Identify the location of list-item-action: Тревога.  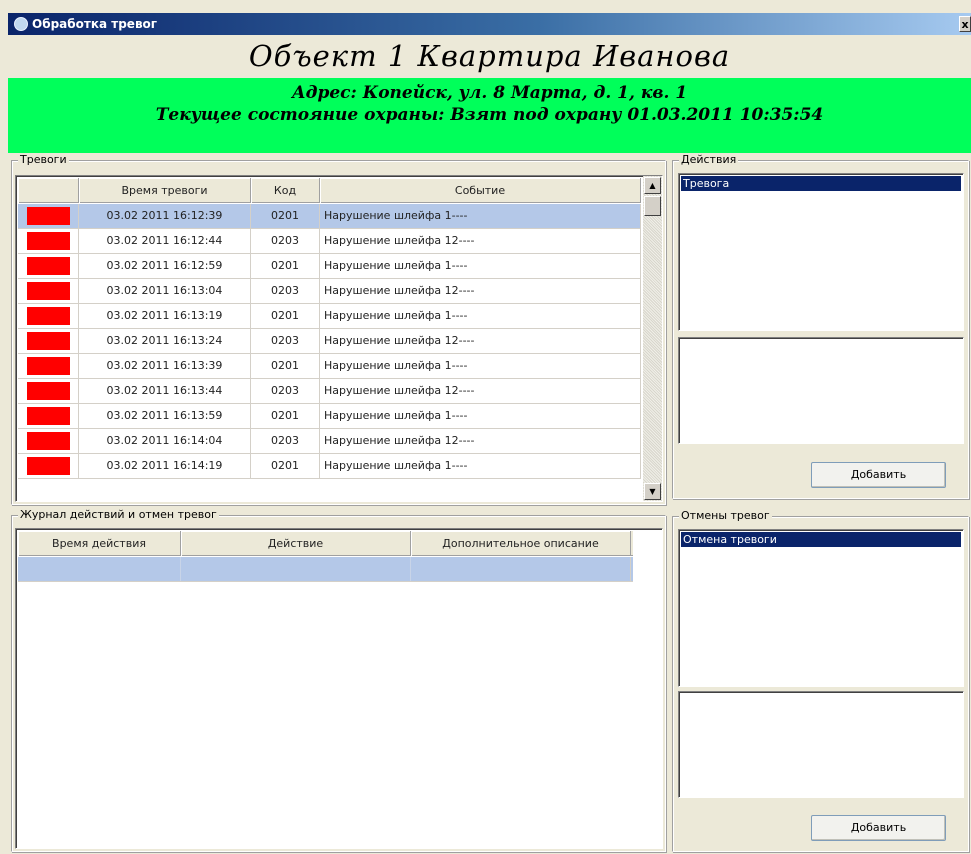
(821, 183).